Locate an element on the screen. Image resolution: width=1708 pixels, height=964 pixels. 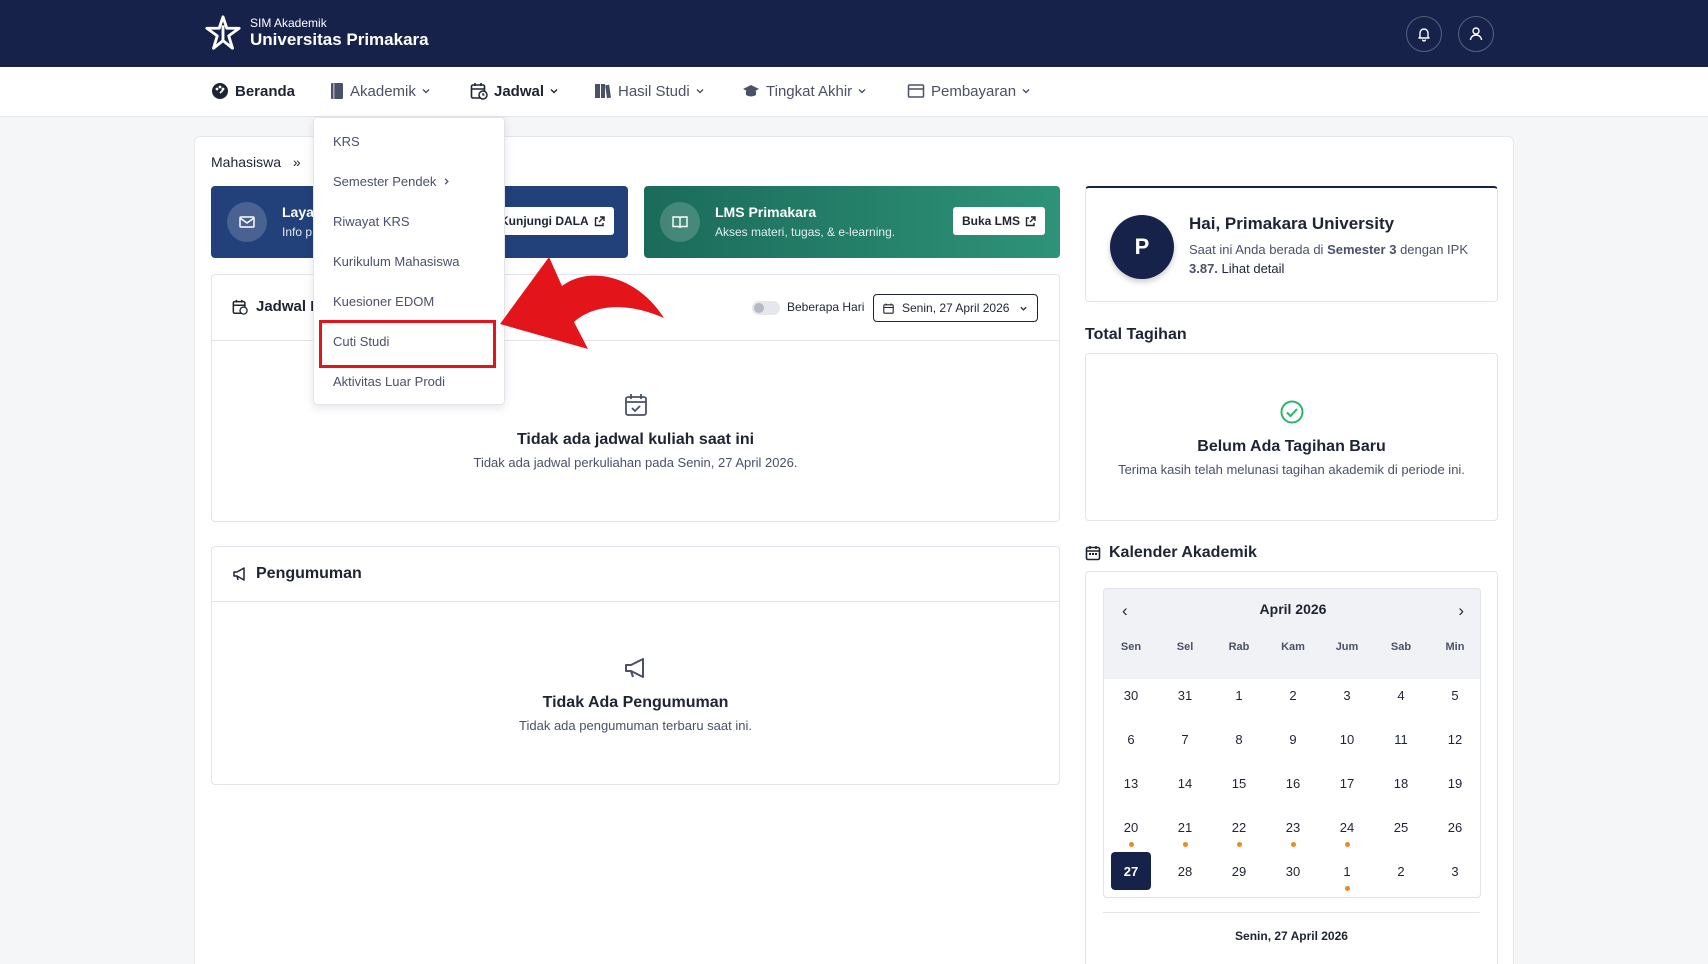
megaphone-icon is located at coordinates (634, 668).